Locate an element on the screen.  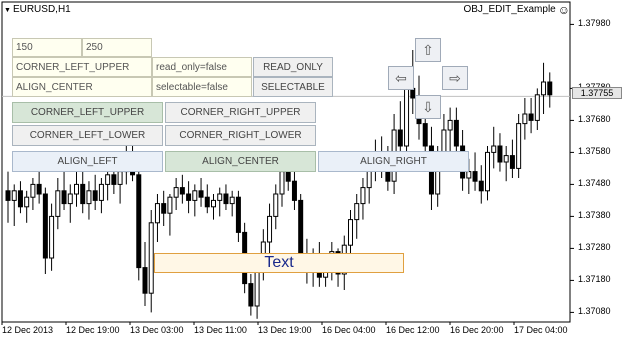
corner-right-lower-button: CORNER_RIGHT_LOWER is located at coordinates (240, 135).